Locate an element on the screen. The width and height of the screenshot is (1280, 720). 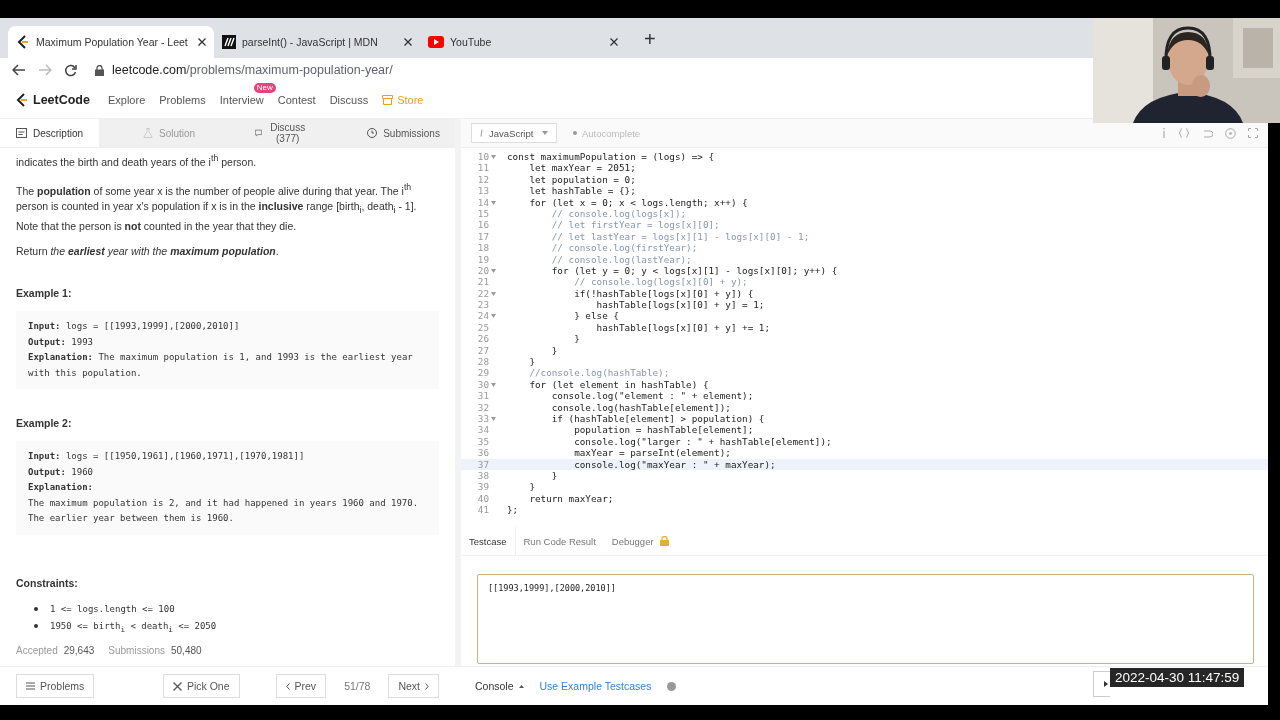
code-line: let population = 0; is located at coordinates (582, 179).